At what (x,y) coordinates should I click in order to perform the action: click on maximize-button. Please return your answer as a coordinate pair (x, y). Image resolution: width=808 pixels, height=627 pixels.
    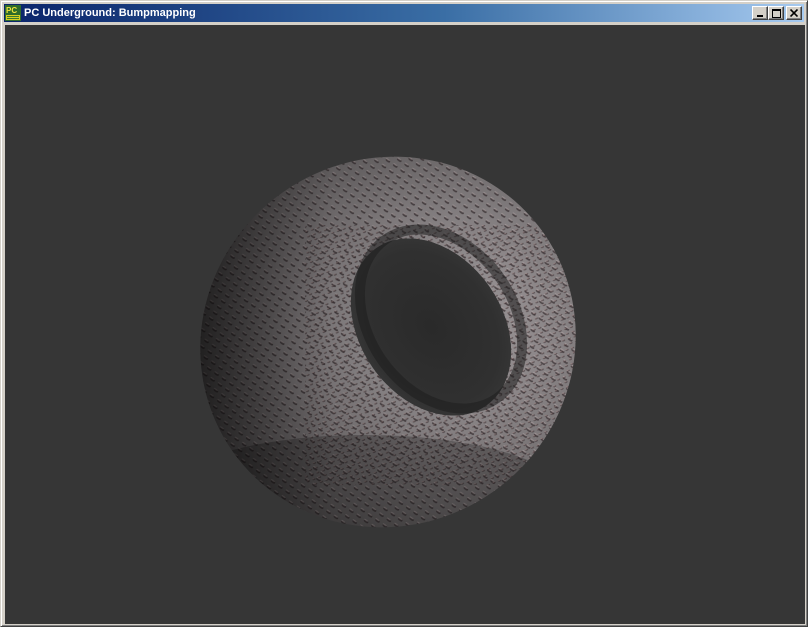
    Looking at the image, I should click on (776, 13).